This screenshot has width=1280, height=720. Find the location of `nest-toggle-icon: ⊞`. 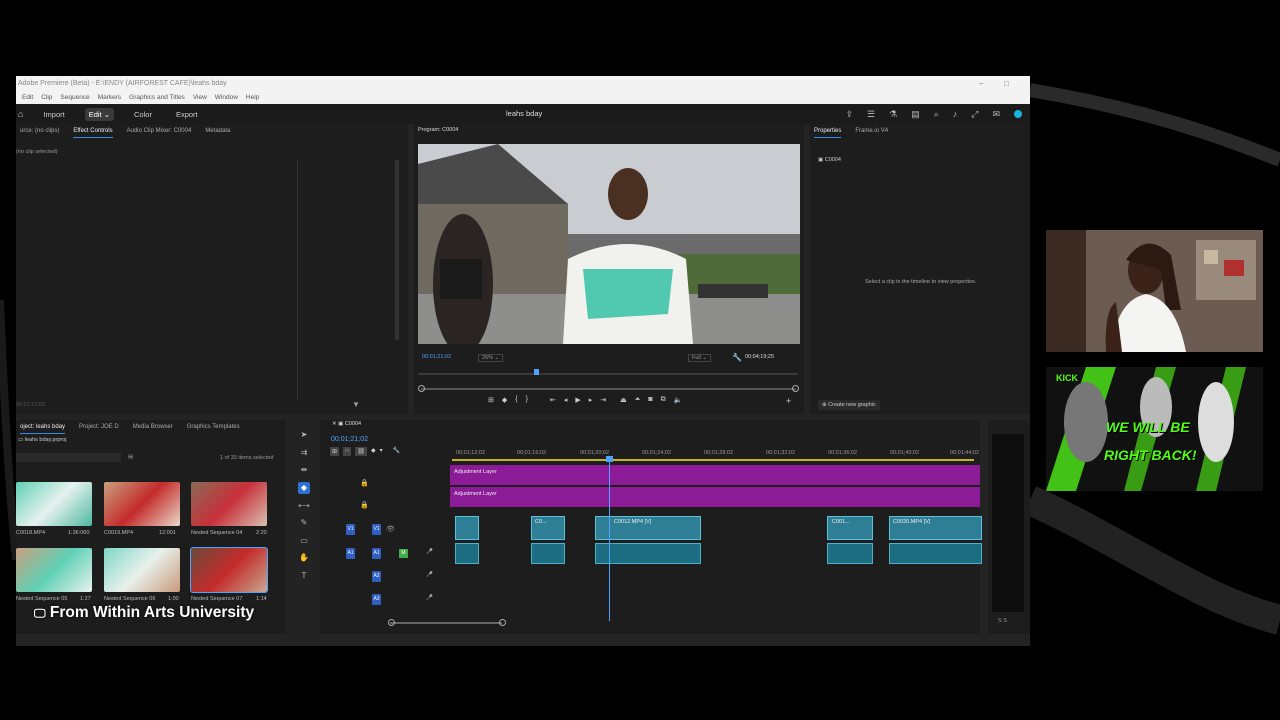

nest-toggle-icon: ⊞ is located at coordinates (335, 451).